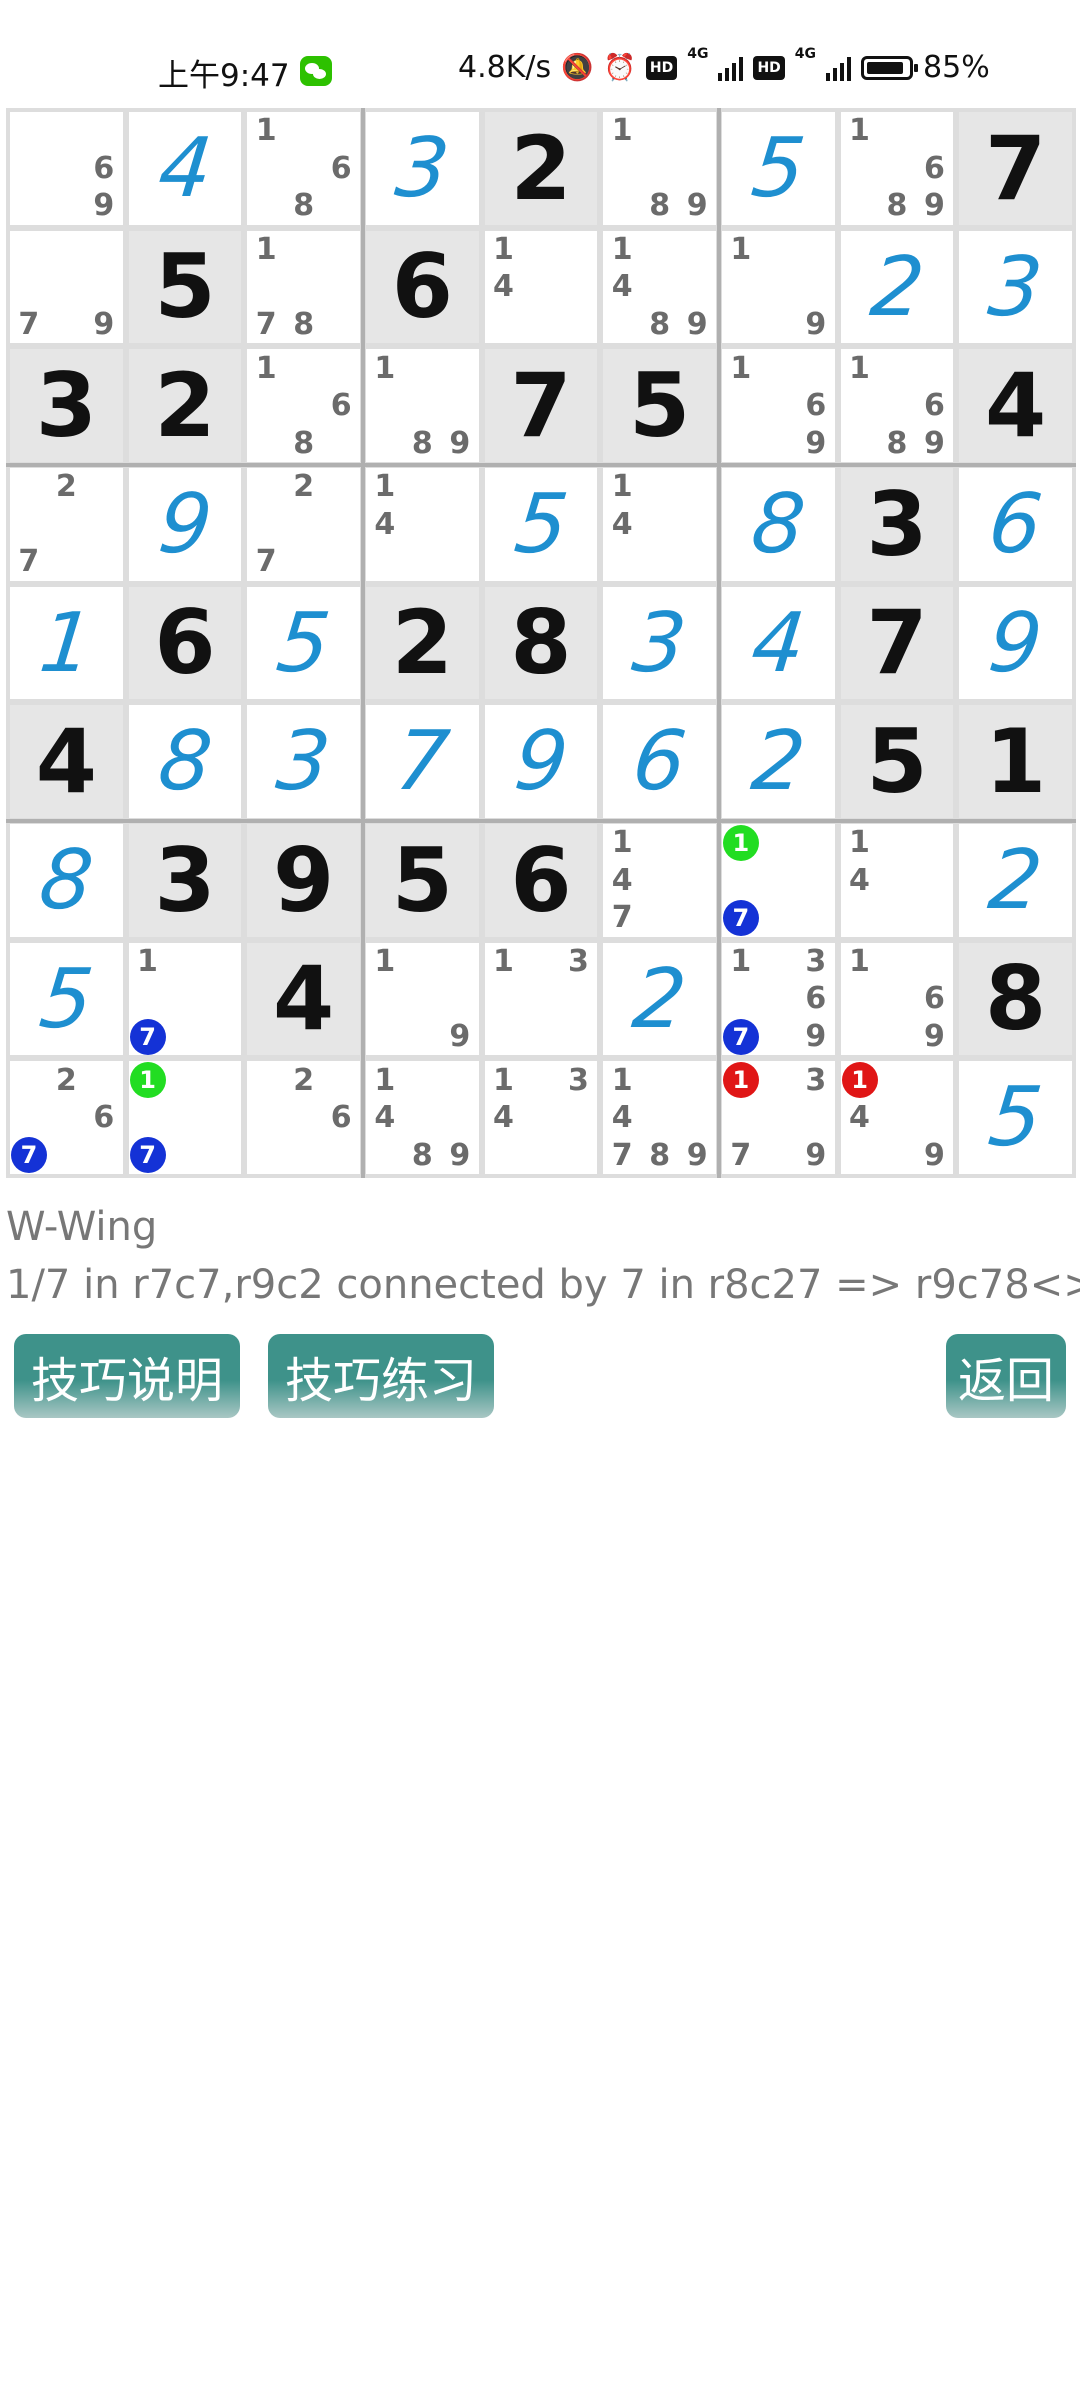 This screenshot has width=1080, height=2400. Describe the element at coordinates (66, 999) in the screenshot. I see `cell-r8c1: 5` at that location.